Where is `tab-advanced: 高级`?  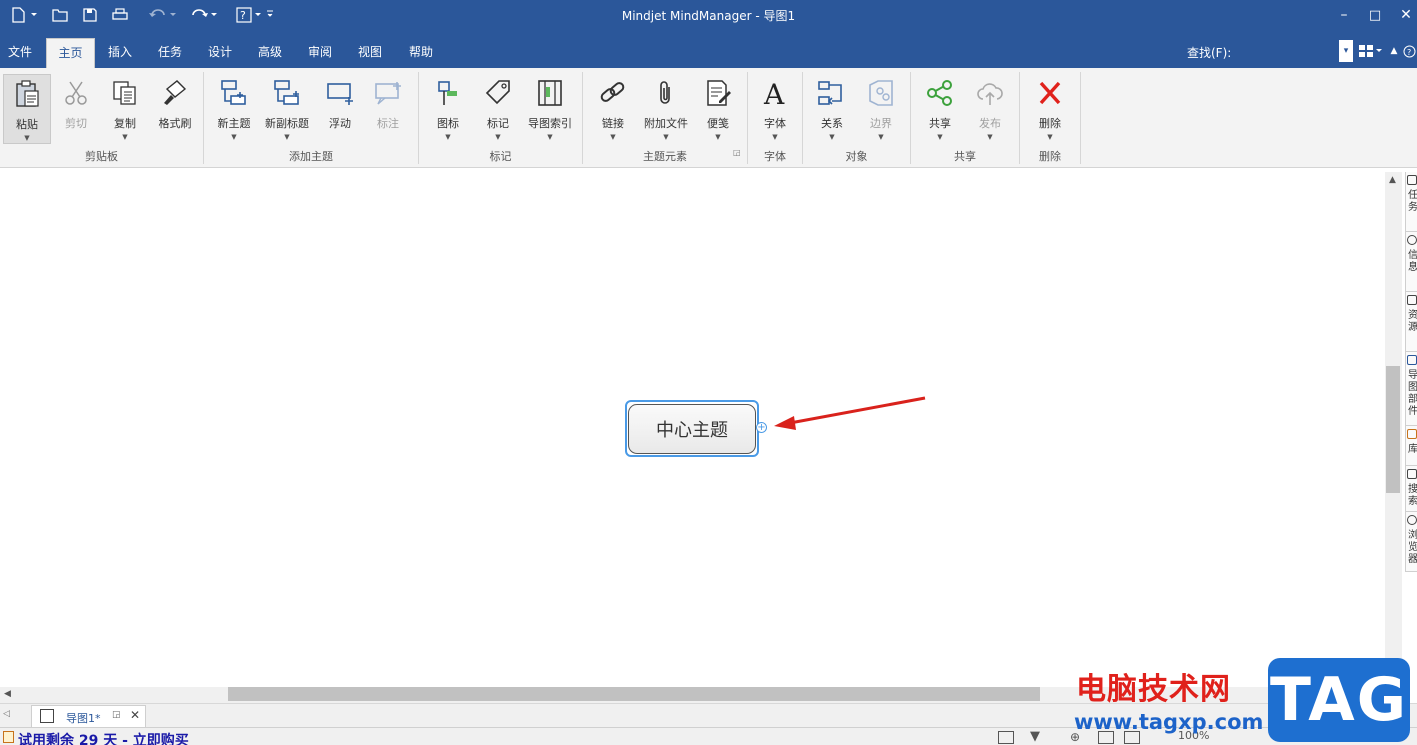 tab-advanced: 高级 is located at coordinates (270, 53).